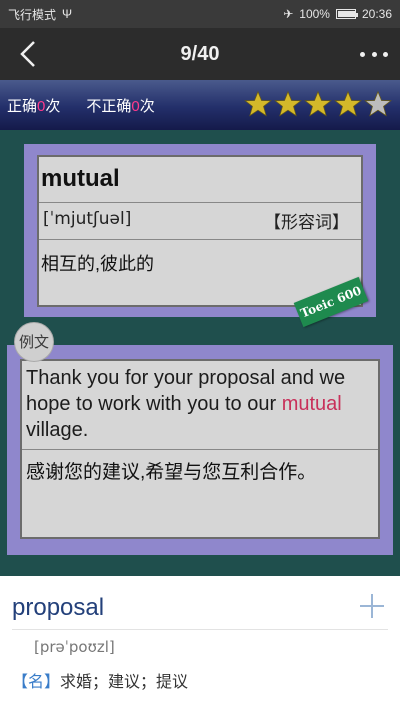 Image resolution: width=400 pixels, height=711 pixels. I want to click on nav-bar: 9/40, so click(200, 54).